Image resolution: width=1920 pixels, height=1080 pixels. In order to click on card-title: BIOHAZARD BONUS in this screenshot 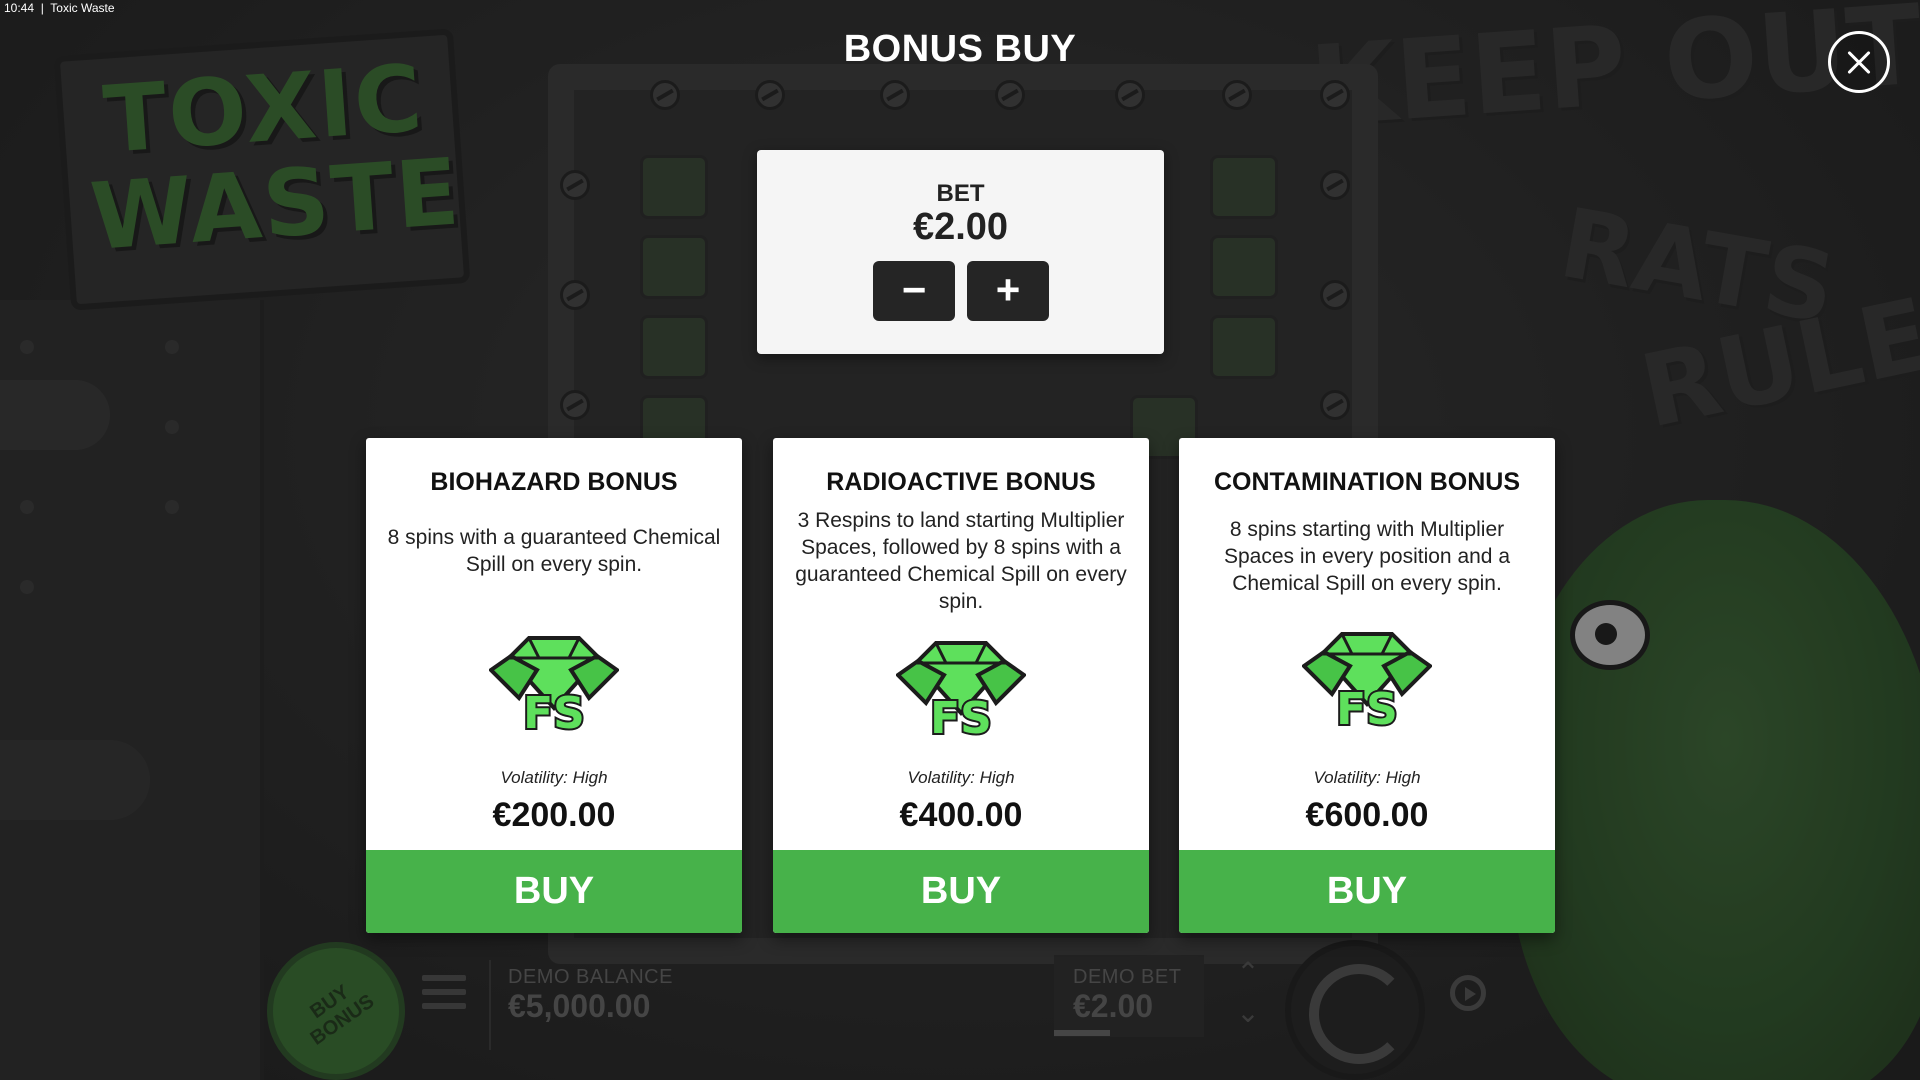, I will do `click(554, 482)`.